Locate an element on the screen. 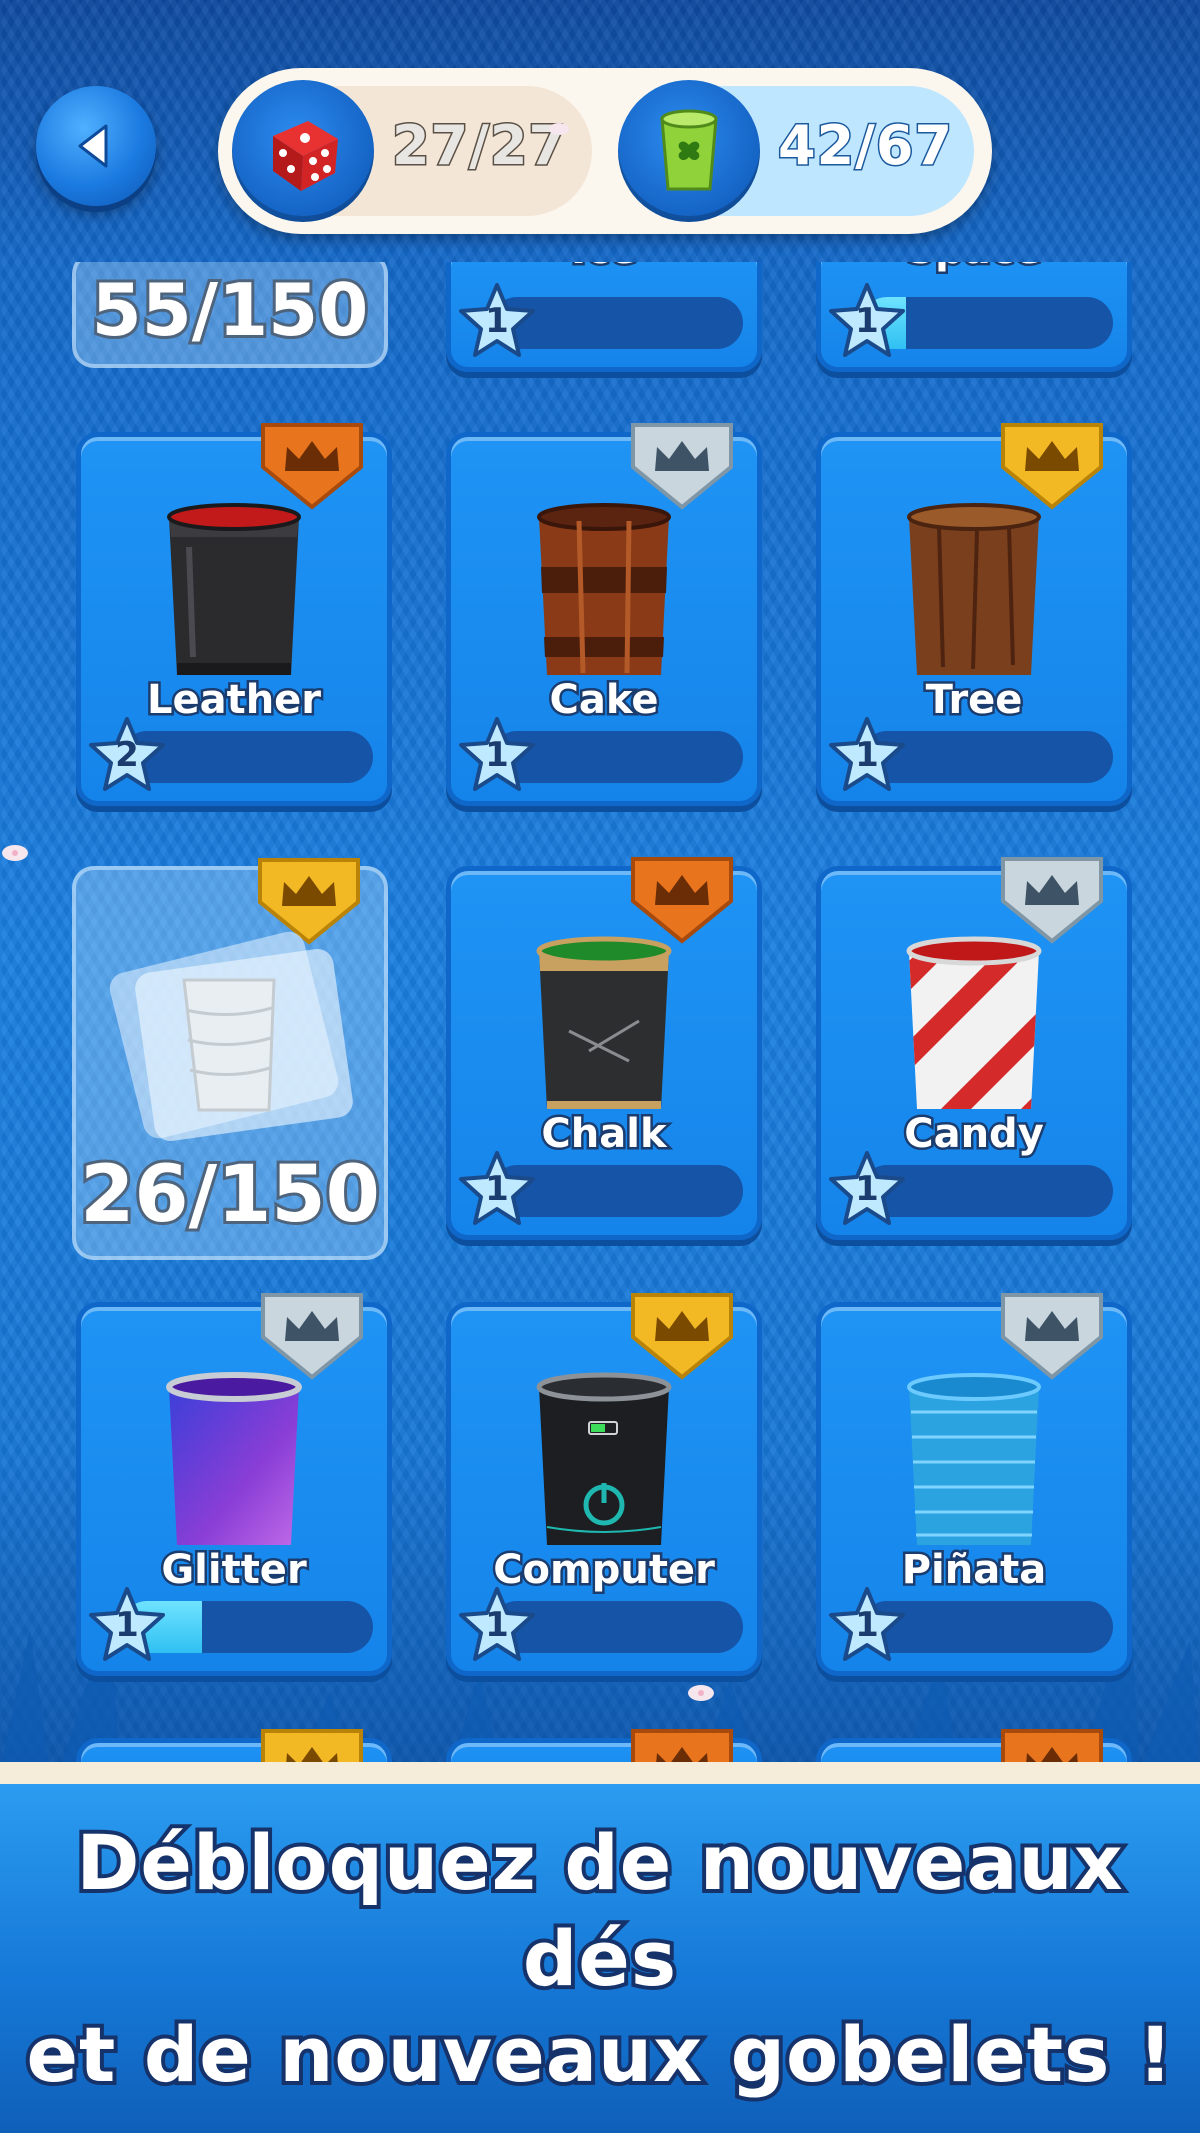 This screenshot has height=2133, width=1200. cup-card-cake: Cake 1 is located at coordinates (604, 614).